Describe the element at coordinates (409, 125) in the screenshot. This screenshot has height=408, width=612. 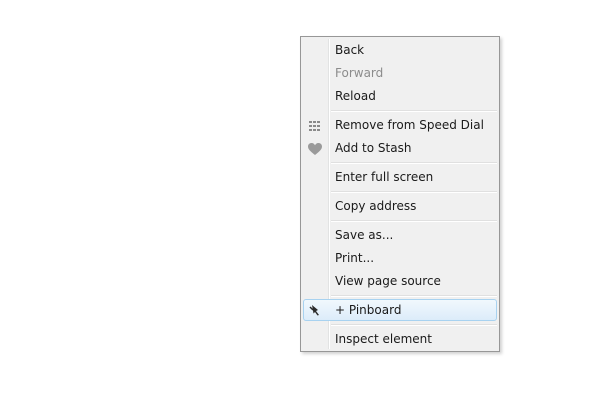
I see `menu-item-label: Remove from Speed Dial` at that location.